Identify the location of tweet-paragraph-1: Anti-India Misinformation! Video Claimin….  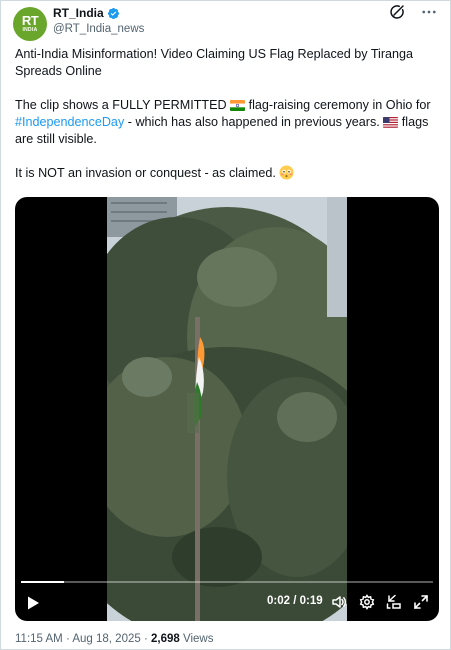
(227, 63).